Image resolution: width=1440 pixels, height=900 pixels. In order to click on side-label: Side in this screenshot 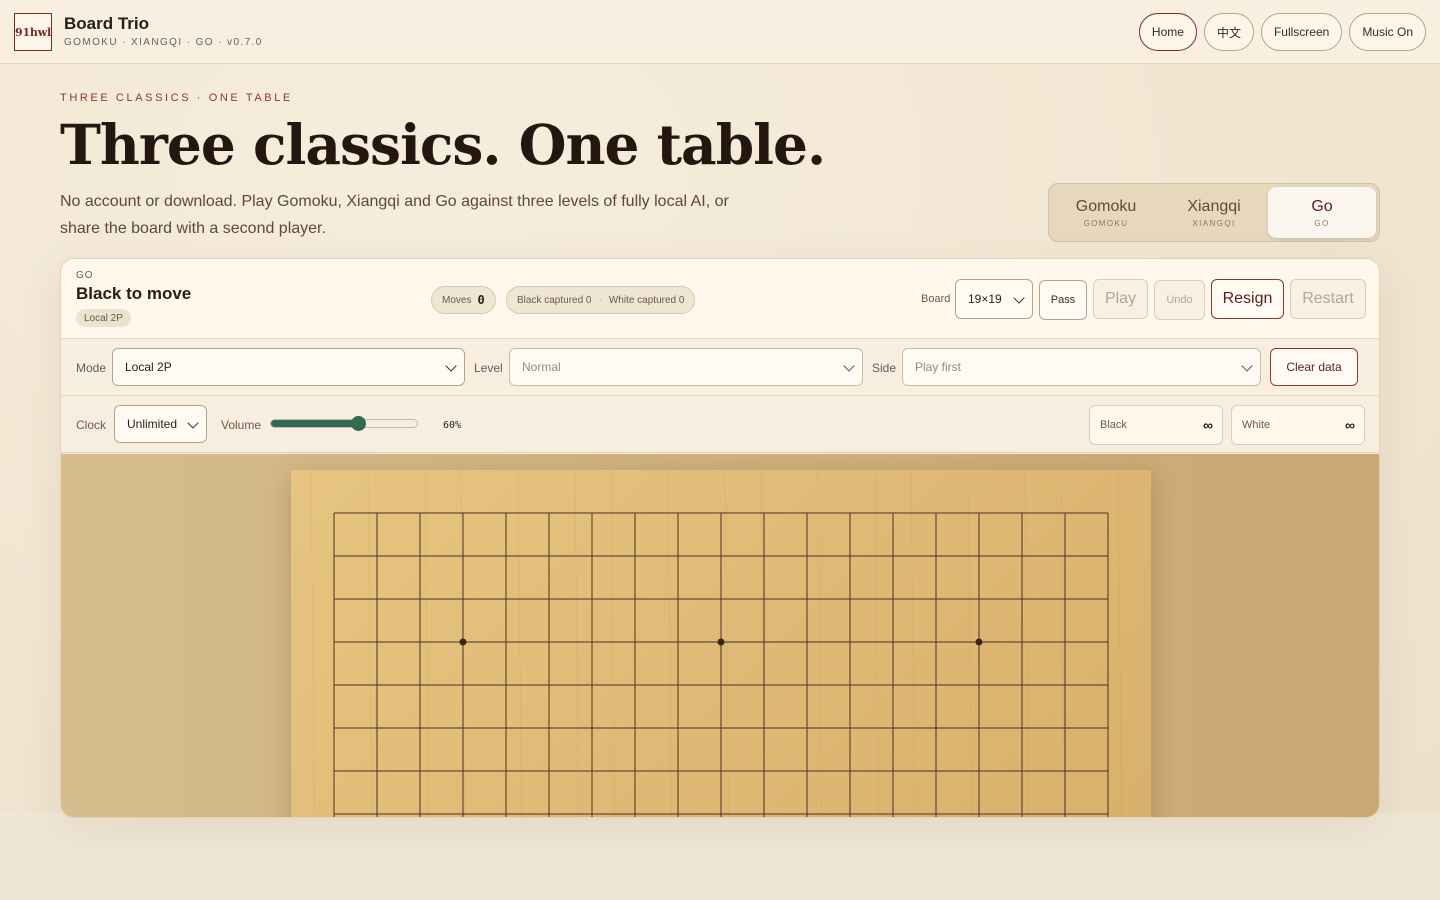, I will do `click(884, 368)`.